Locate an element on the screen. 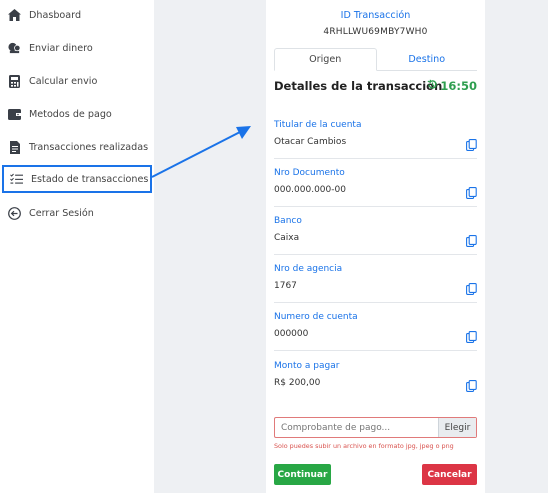  history-icon is located at coordinates (432, 86).